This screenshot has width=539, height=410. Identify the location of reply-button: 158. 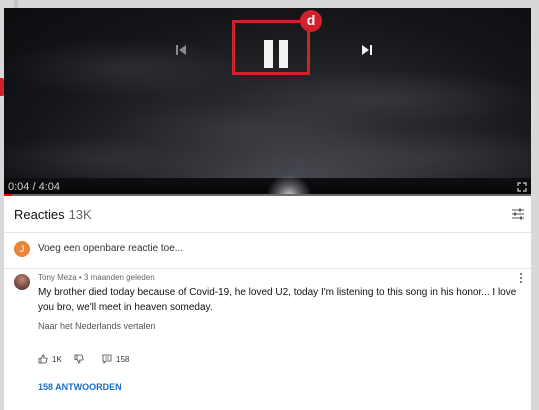
(115, 359).